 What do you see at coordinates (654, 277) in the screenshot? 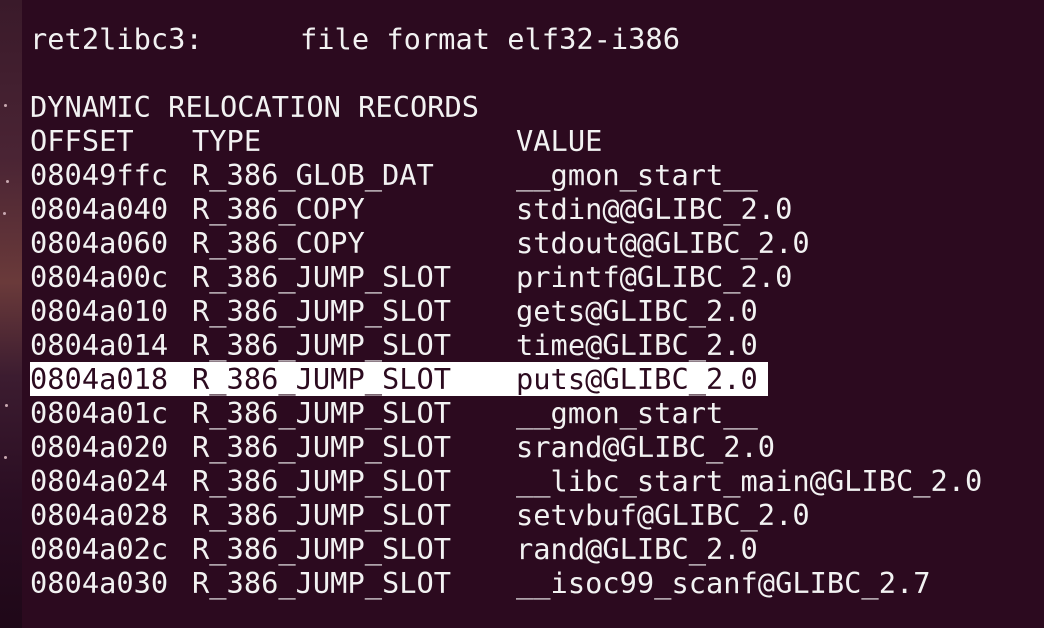
I see `row-value: printf@GLIBC_2.0` at bounding box center [654, 277].